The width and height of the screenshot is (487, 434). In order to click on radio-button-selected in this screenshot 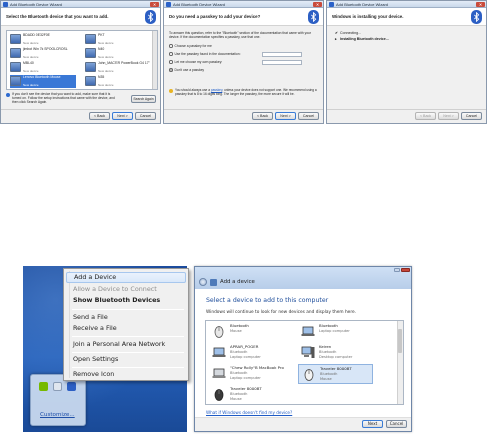, I will do `click(171, 70)`.